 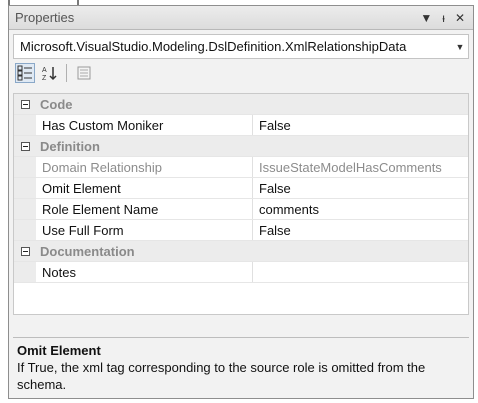 What do you see at coordinates (460, 47) in the screenshot?
I see `chevron-down-icon: ▼` at bounding box center [460, 47].